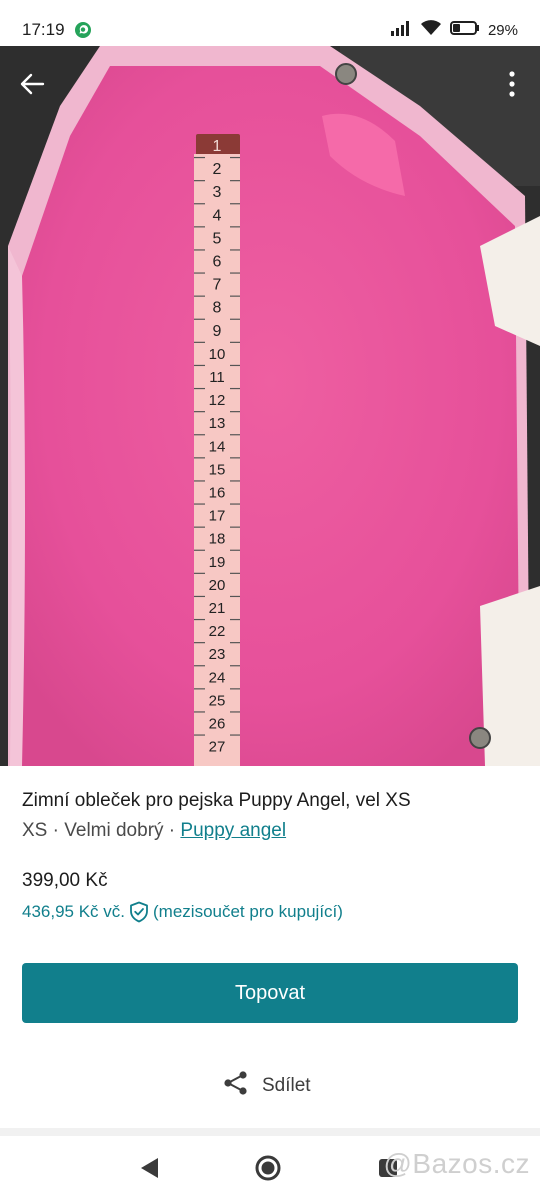 The image size is (540, 1200). What do you see at coordinates (114, 830) in the screenshot?
I see `condition-label: Velmi dobrý` at bounding box center [114, 830].